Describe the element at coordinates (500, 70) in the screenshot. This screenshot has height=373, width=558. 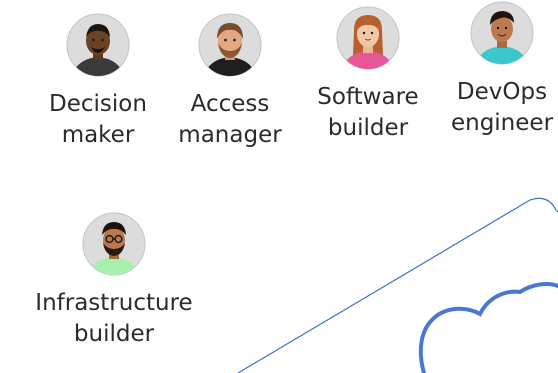
I see `persona-devops-engineer: DevOps engineer` at that location.